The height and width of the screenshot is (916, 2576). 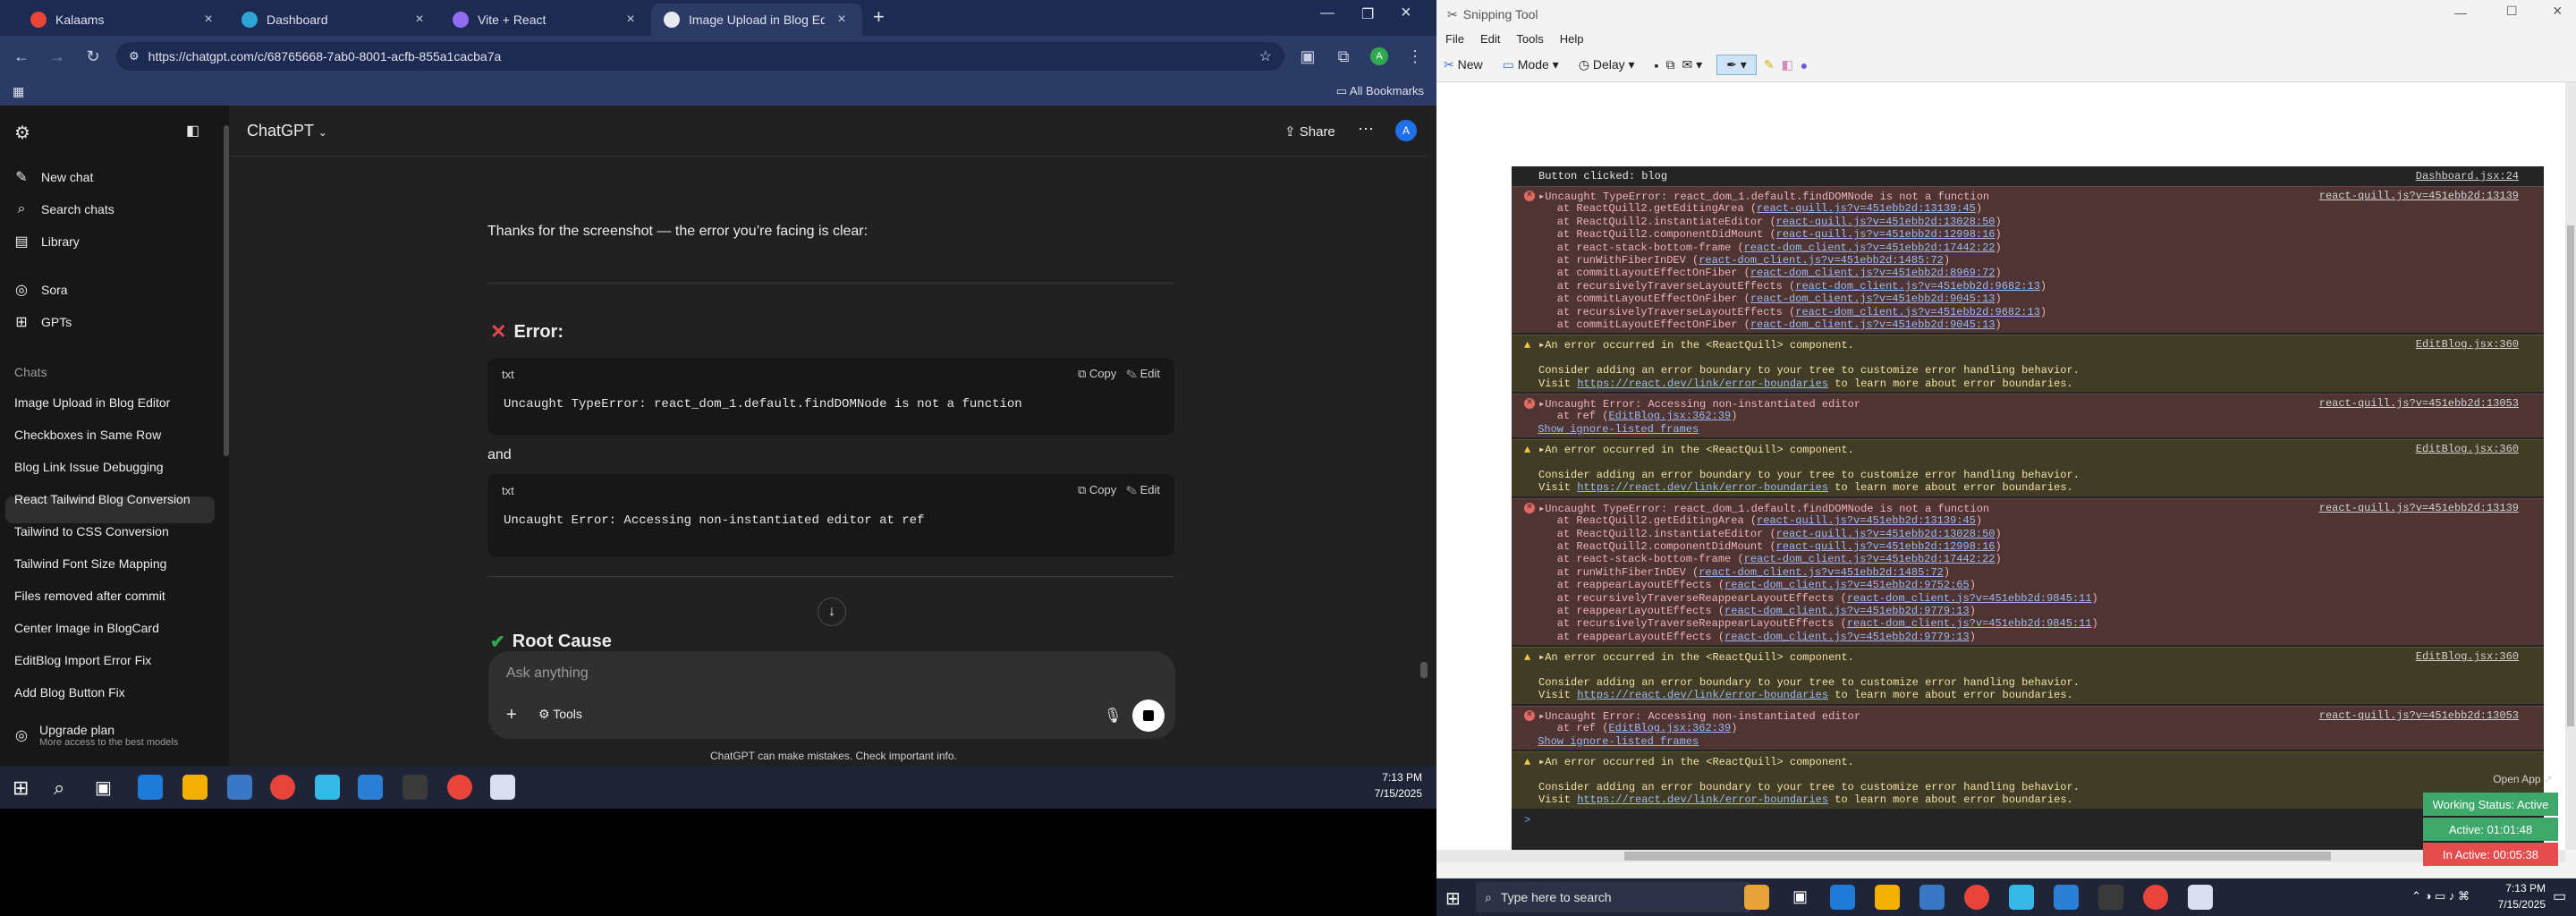 What do you see at coordinates (2512, 11) in the screenshot?
I see `maximize-icon: ☐` at bounding box center [2512, 11].